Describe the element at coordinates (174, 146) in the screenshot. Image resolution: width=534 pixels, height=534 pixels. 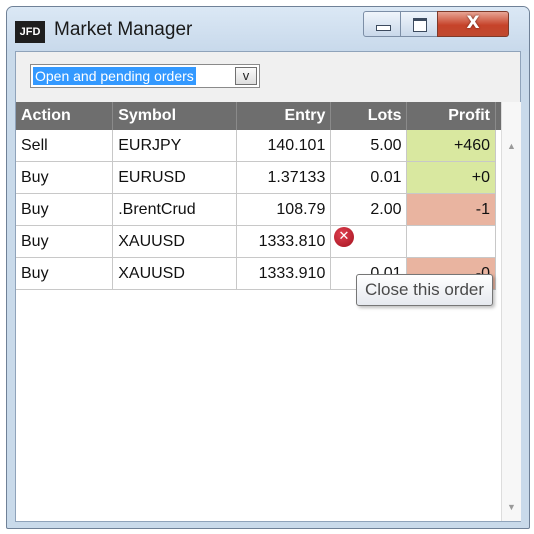
I see `cell-symbol: EURJPY` at that location.